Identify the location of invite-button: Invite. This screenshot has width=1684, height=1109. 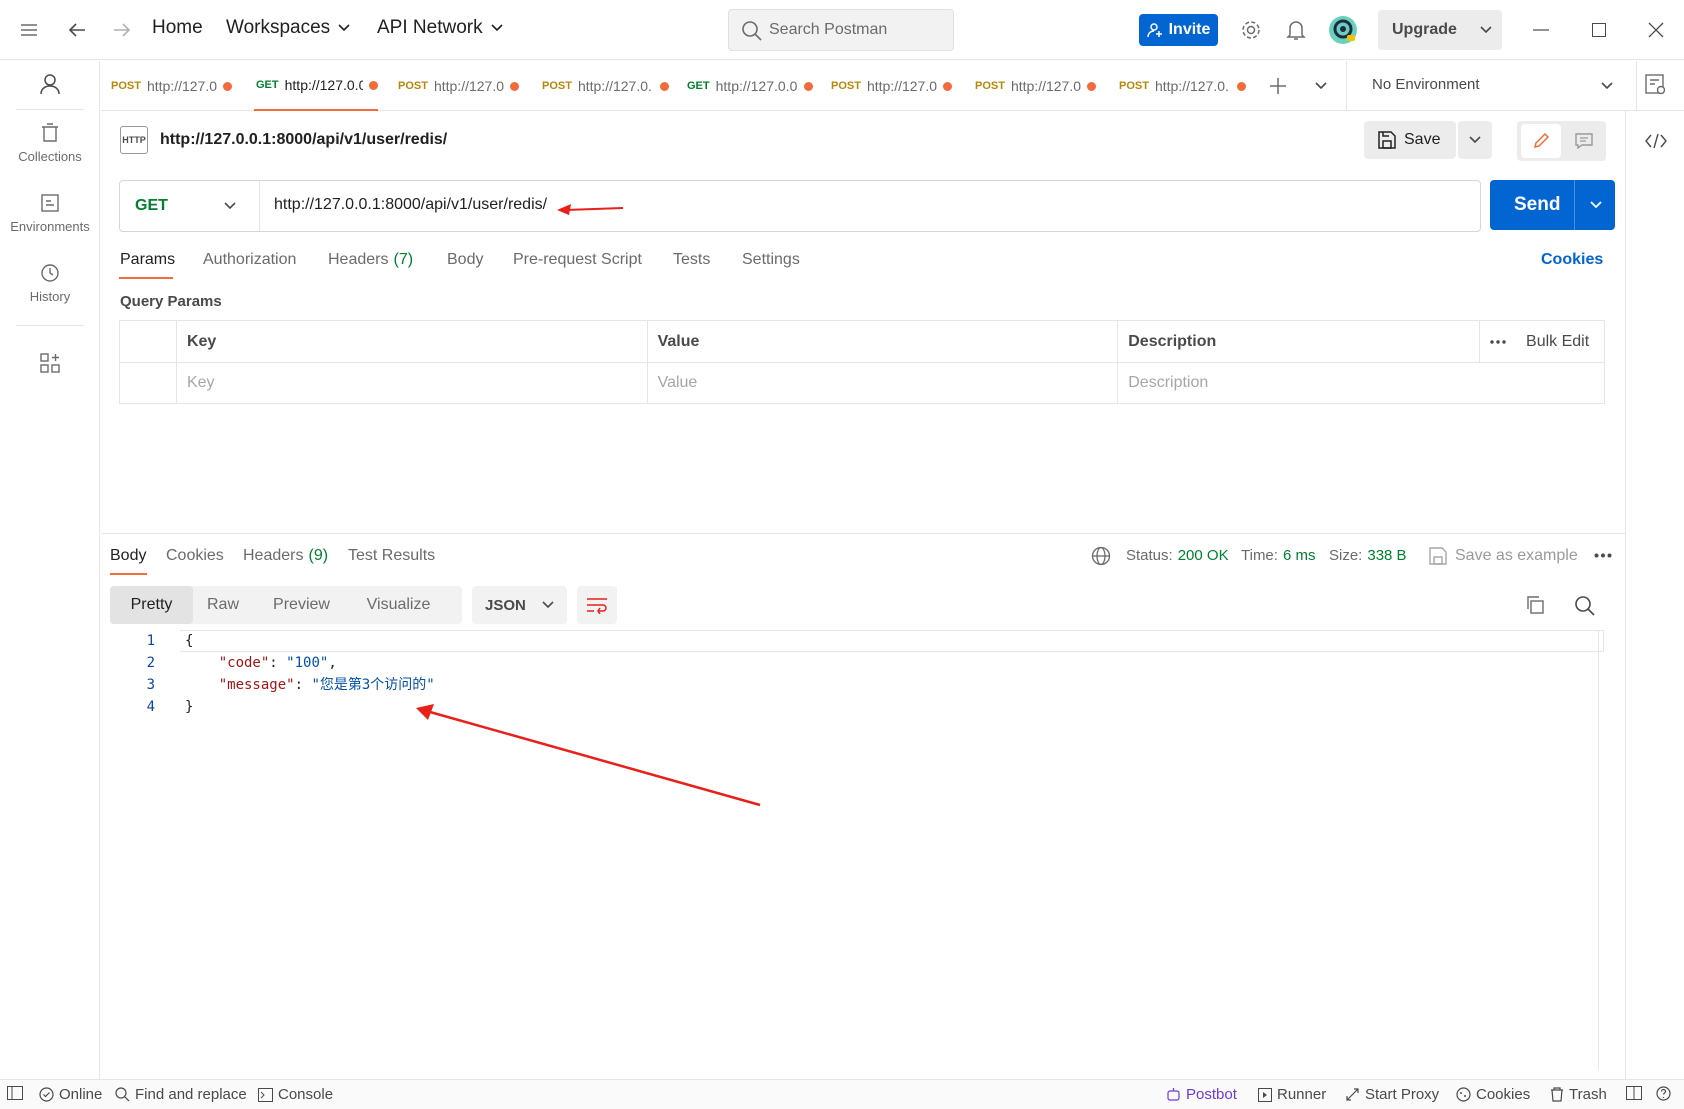
(1178, 30).